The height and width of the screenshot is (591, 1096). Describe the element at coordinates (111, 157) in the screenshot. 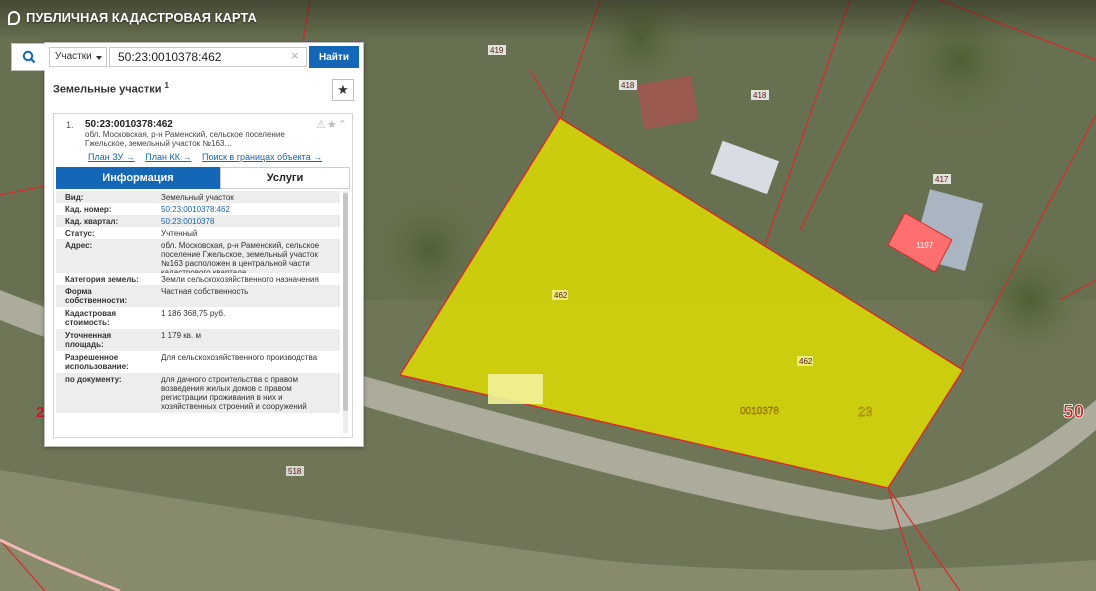

I see `link-plan-zu: План ЗУ →` at that location.